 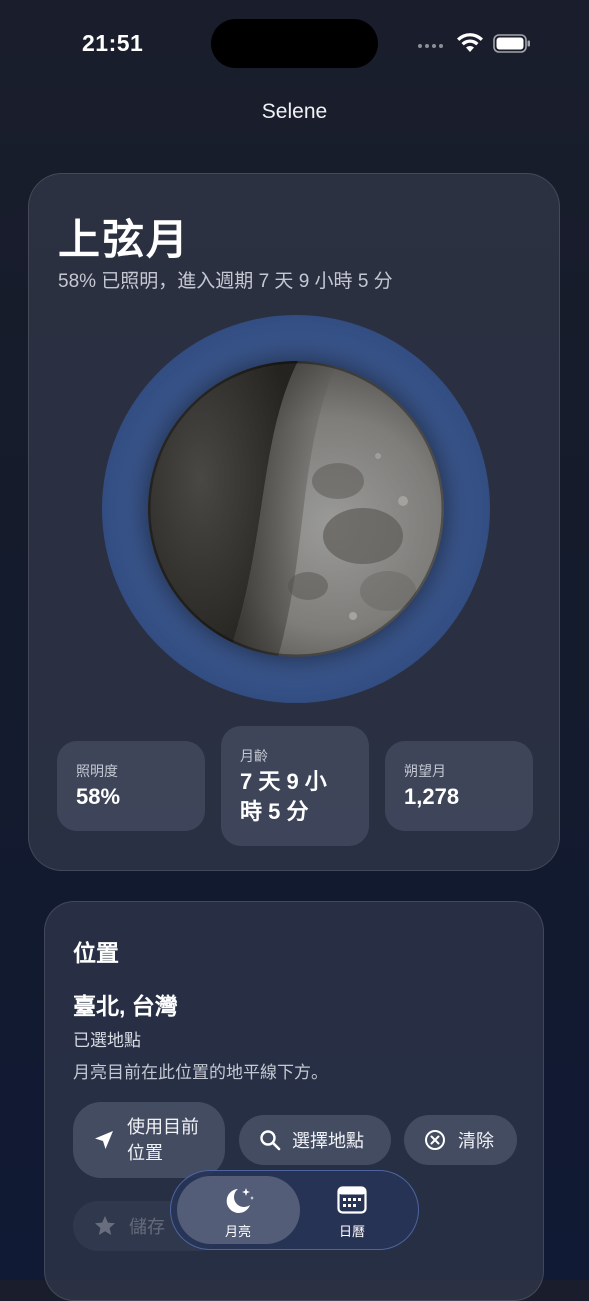 What do you see at coordinates (131, 786) in the screenshot?
I see `illumination-stat: 照明度 58%` at bounding box center [131, 786].